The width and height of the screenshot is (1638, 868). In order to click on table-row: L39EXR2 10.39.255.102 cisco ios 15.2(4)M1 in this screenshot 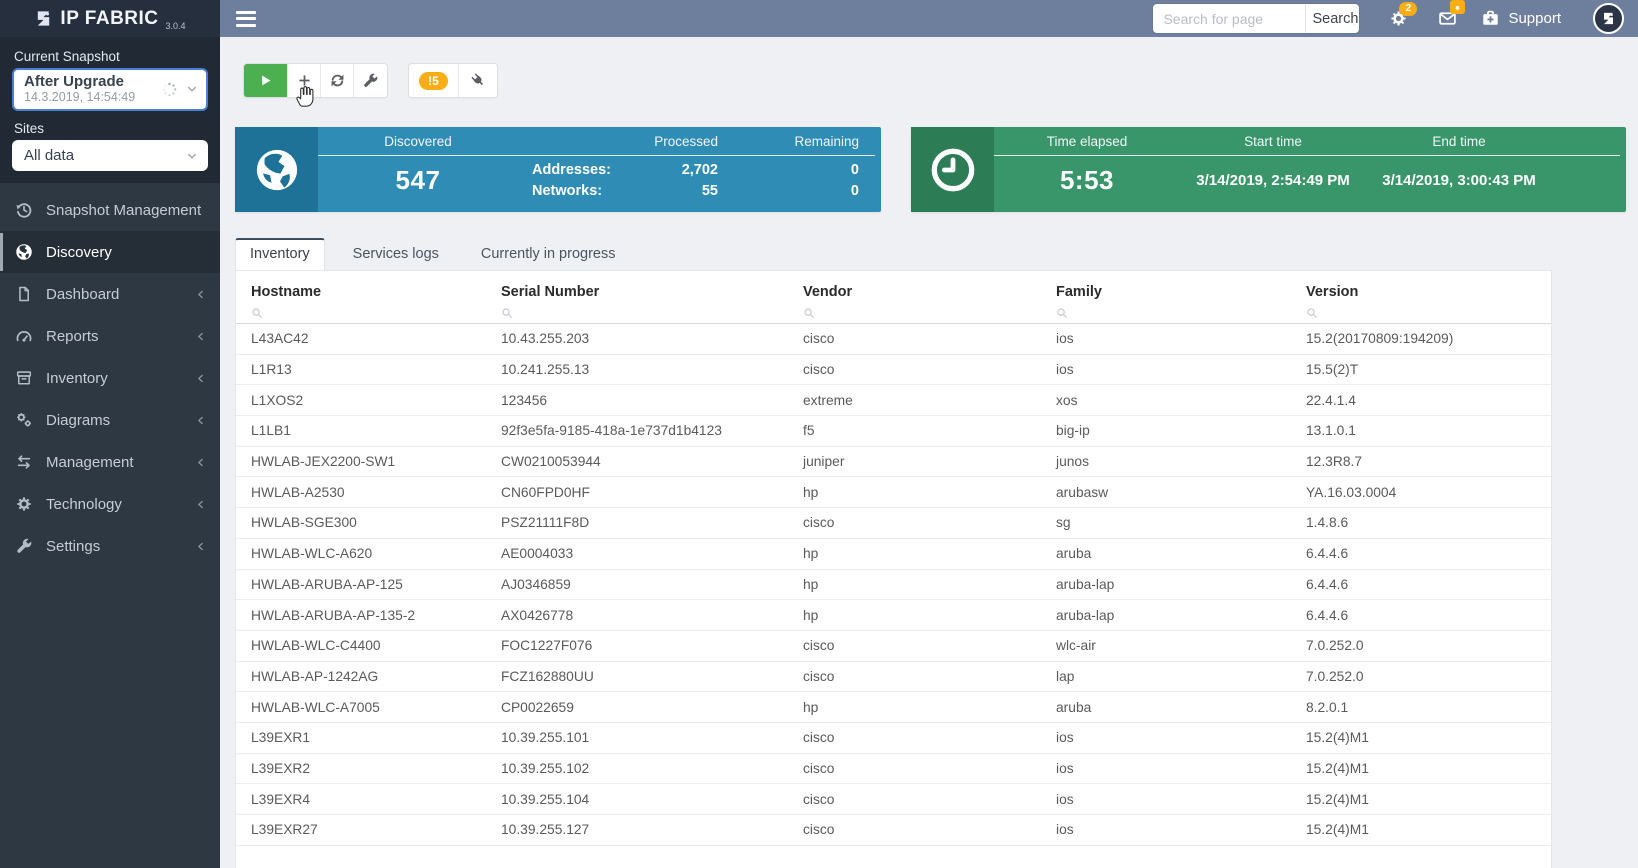, I will do `click(893, 769)`.